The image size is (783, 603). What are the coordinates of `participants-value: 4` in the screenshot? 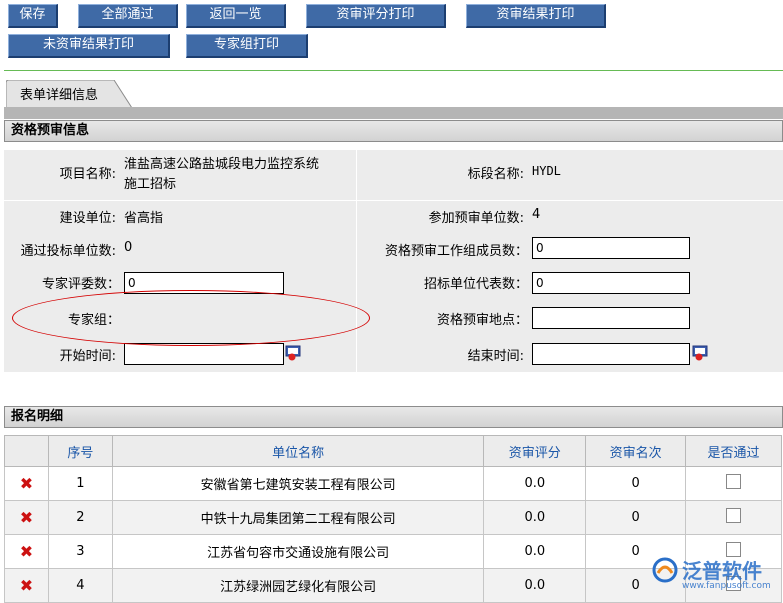 It's located at (536, 214).